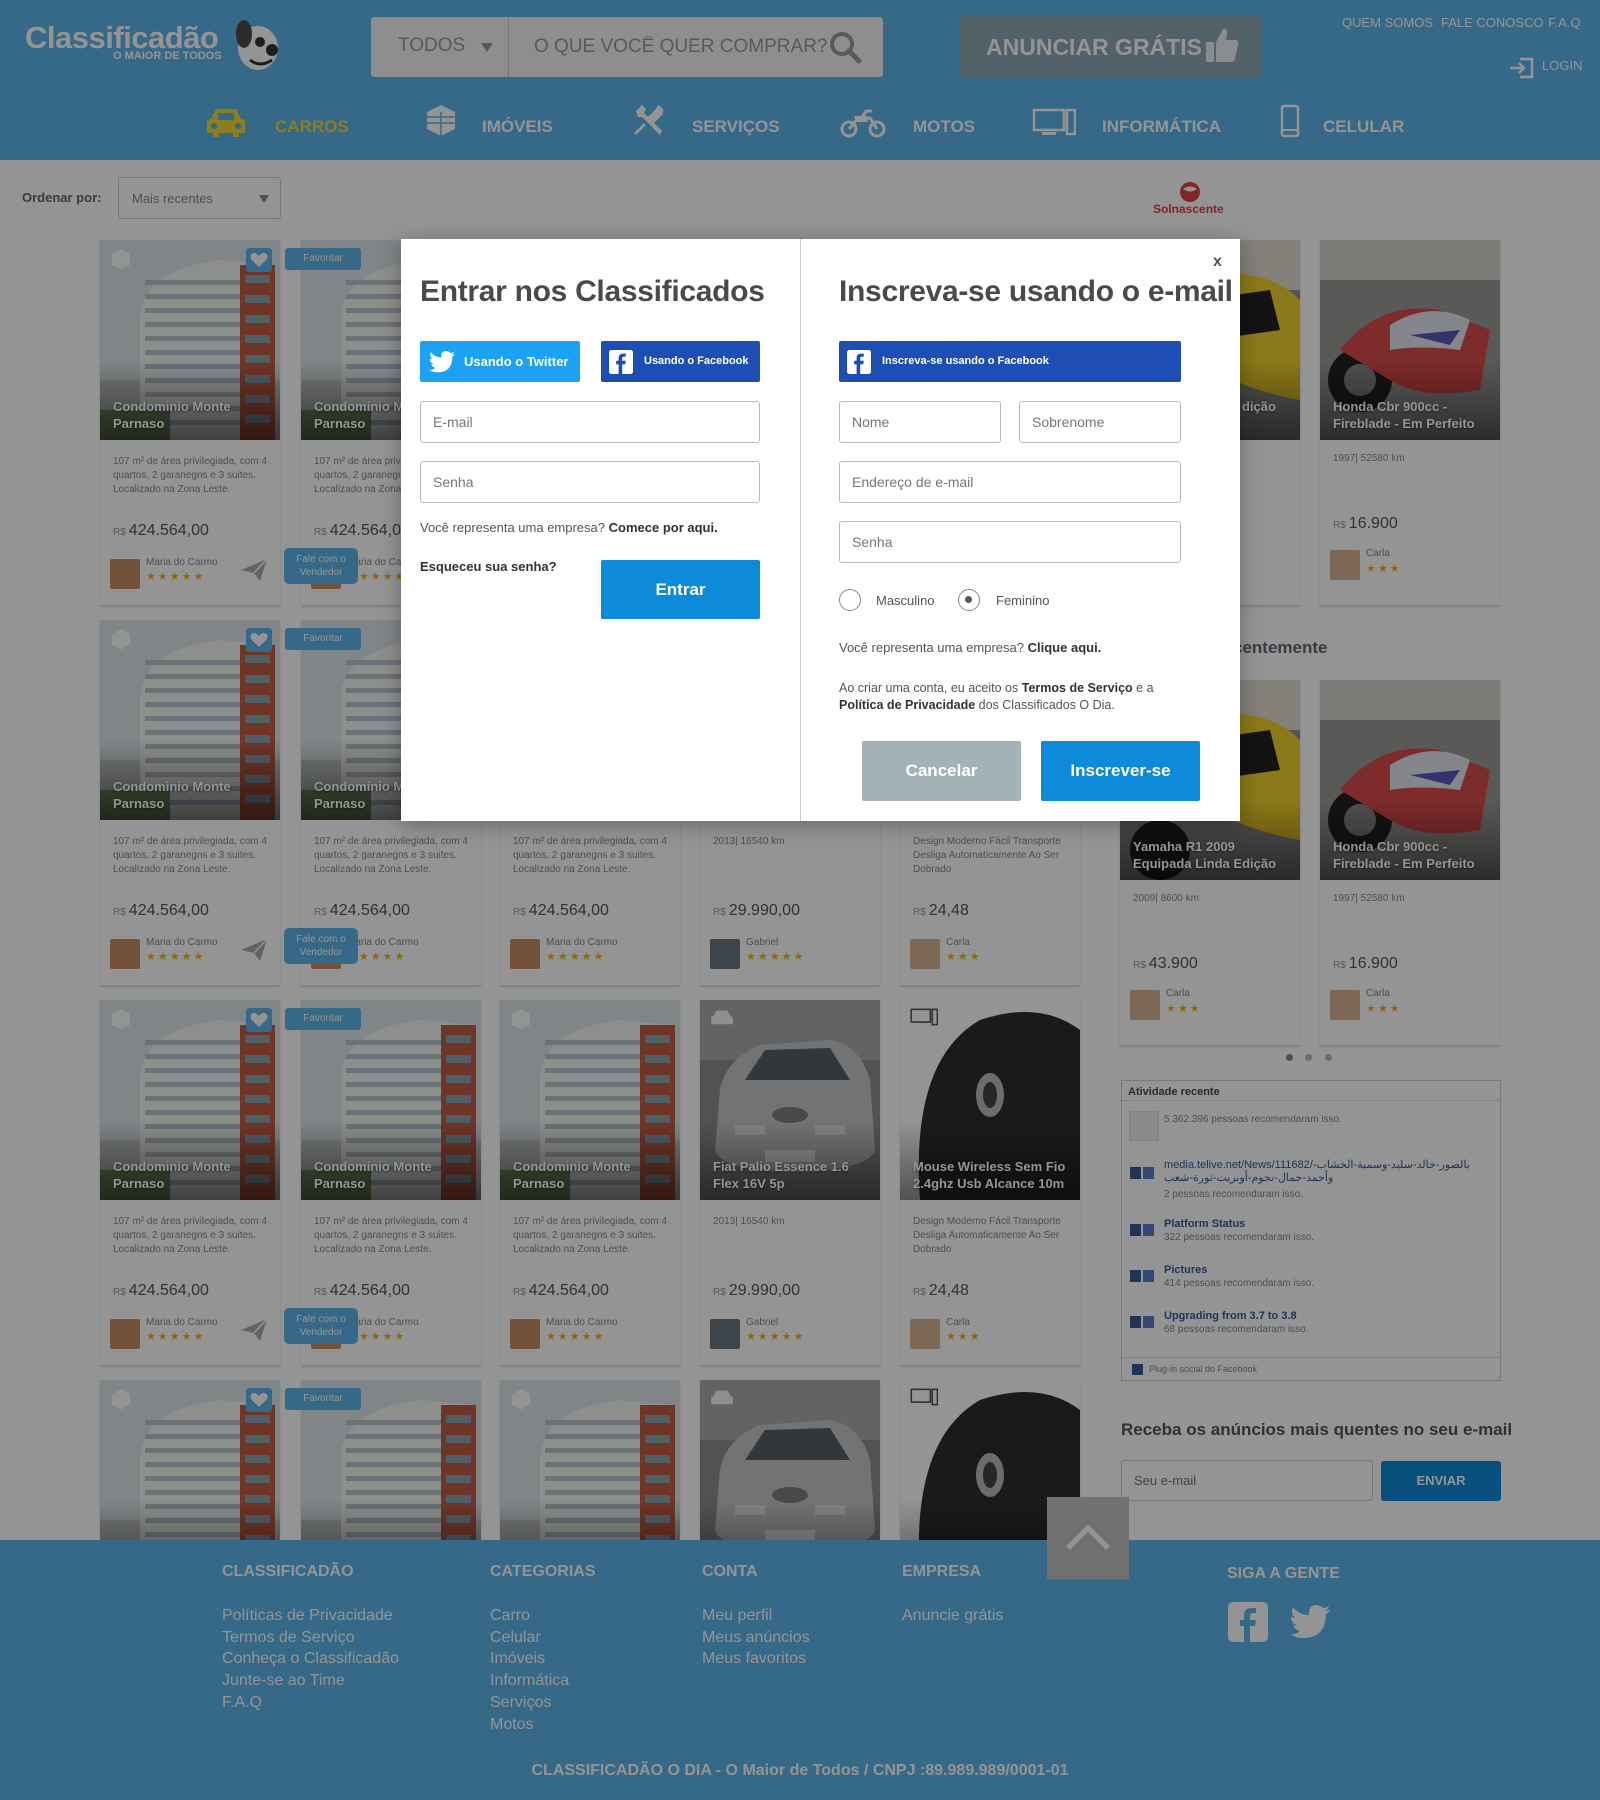 Image resolution: width=1600 pixels, height=1800 pixels. Describe the element at coordinates (1120, 771) in the screenshot. I see `signup-submit-button: Inscrever-se` at that location.